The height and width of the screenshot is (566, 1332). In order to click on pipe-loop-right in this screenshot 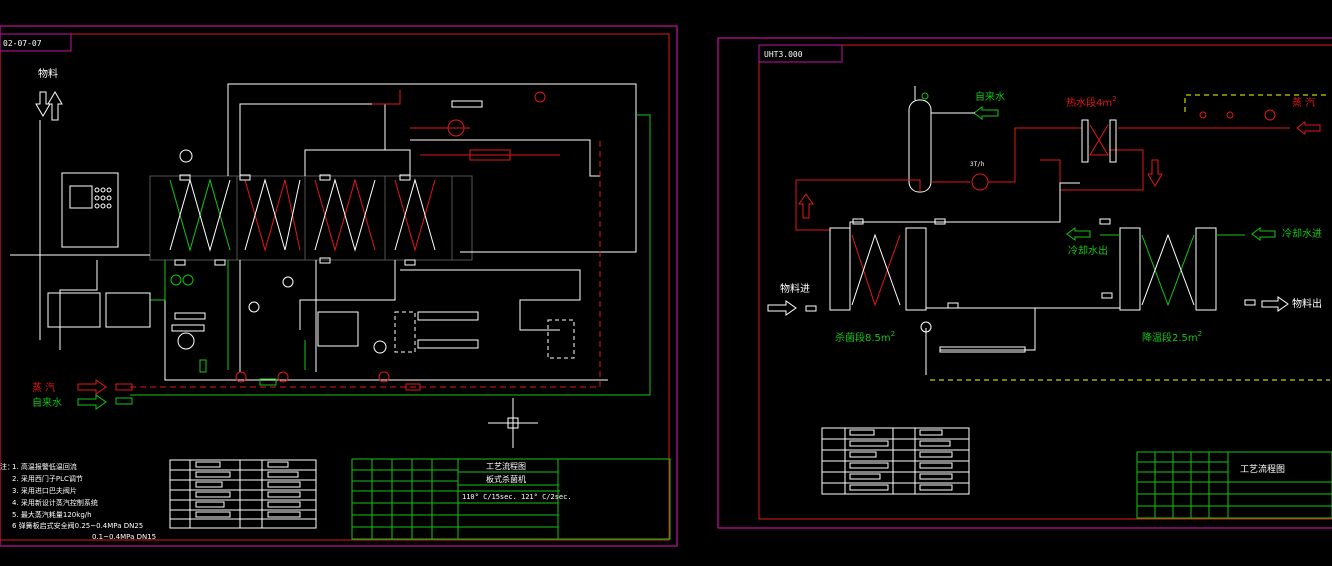, I will do `click(490, 300)`.